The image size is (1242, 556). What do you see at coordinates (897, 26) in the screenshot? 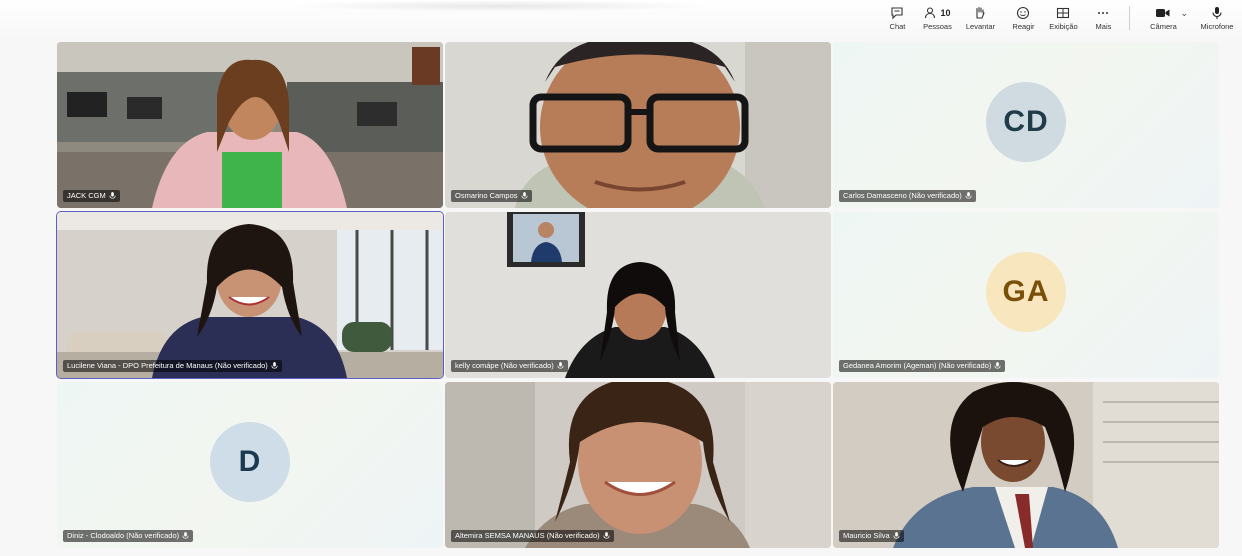
I see `chat-label: Chat` at bounding box center [897, 26].